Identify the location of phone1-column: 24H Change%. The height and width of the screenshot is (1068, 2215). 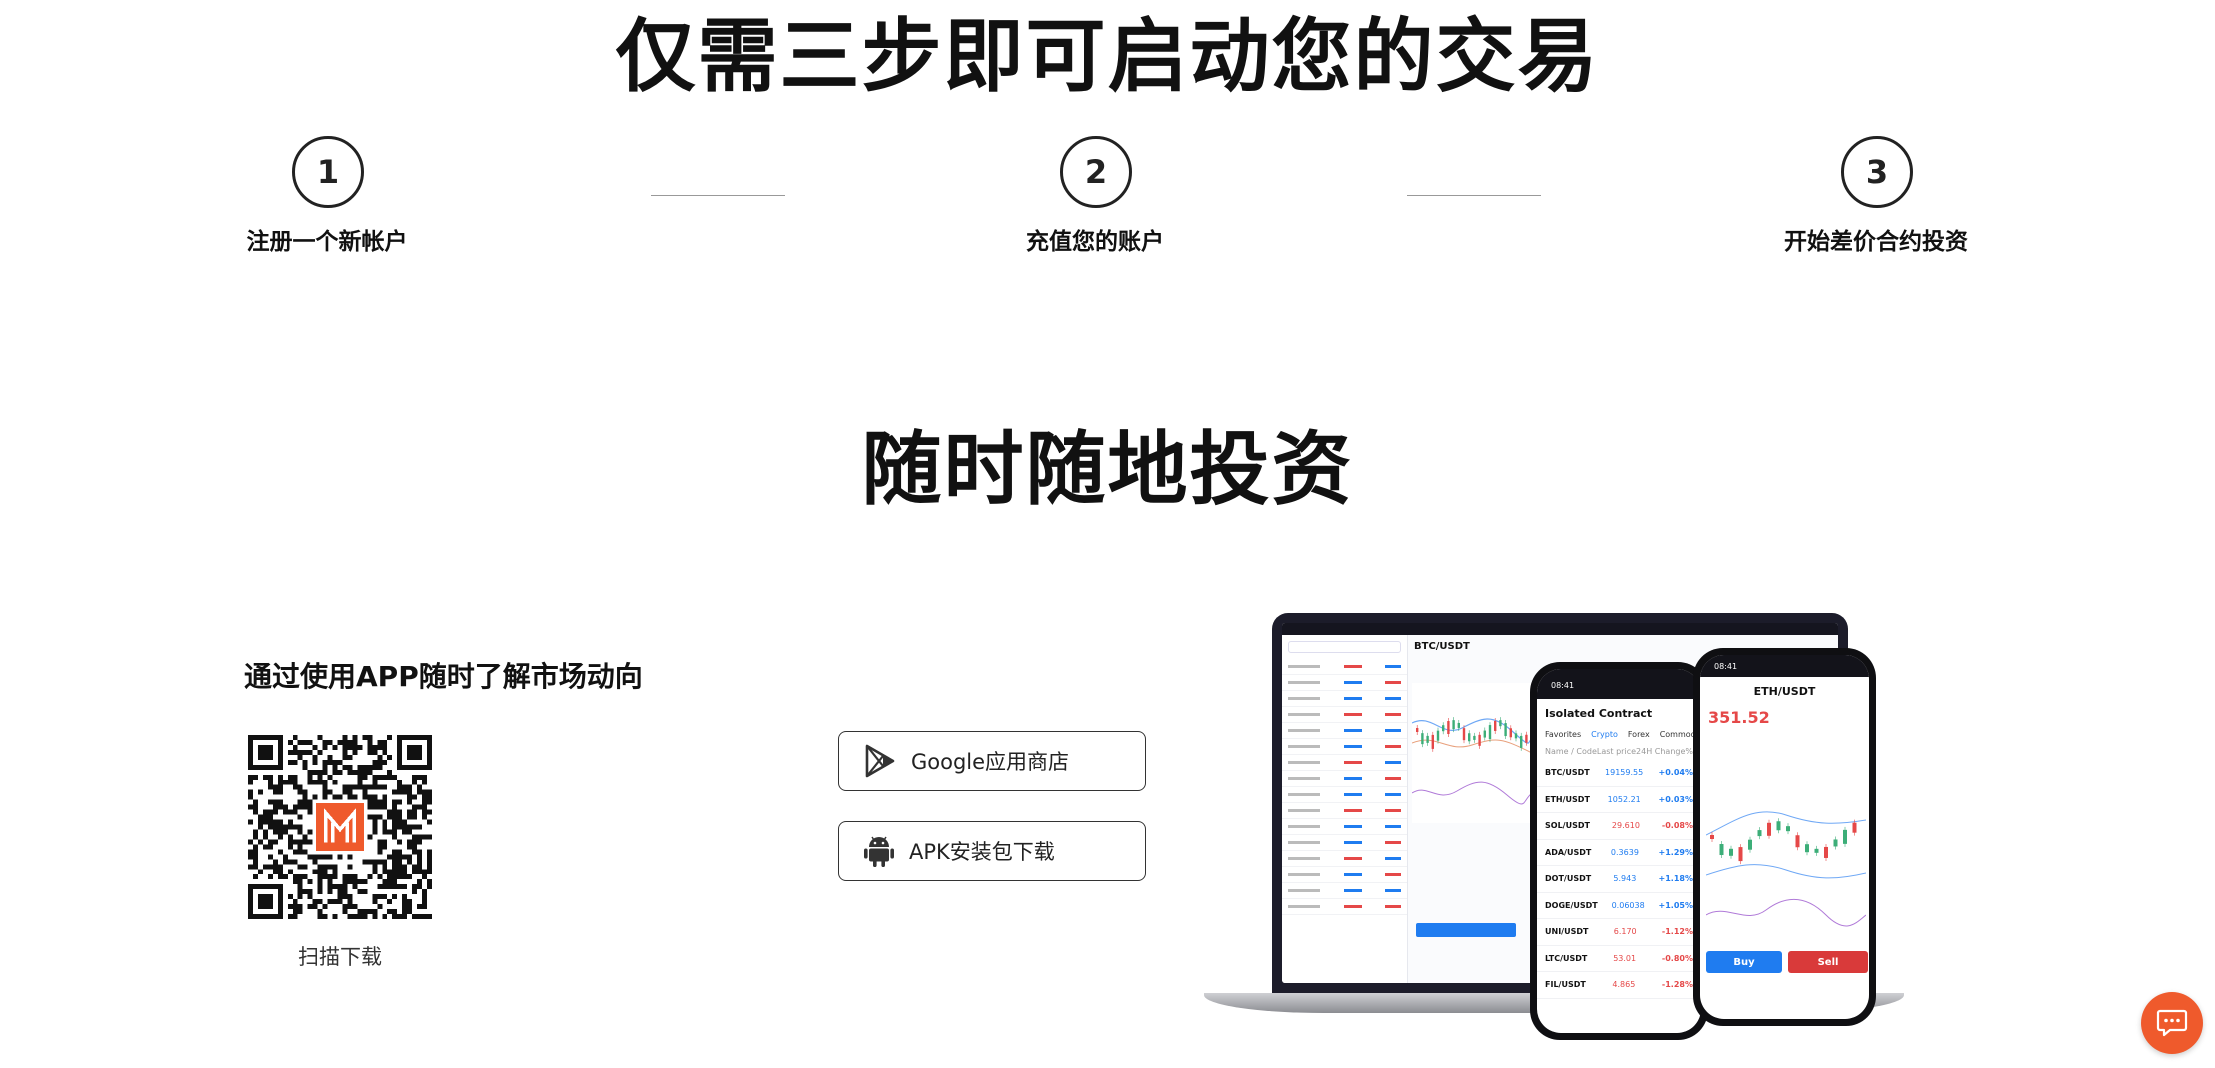
(1664, 751).